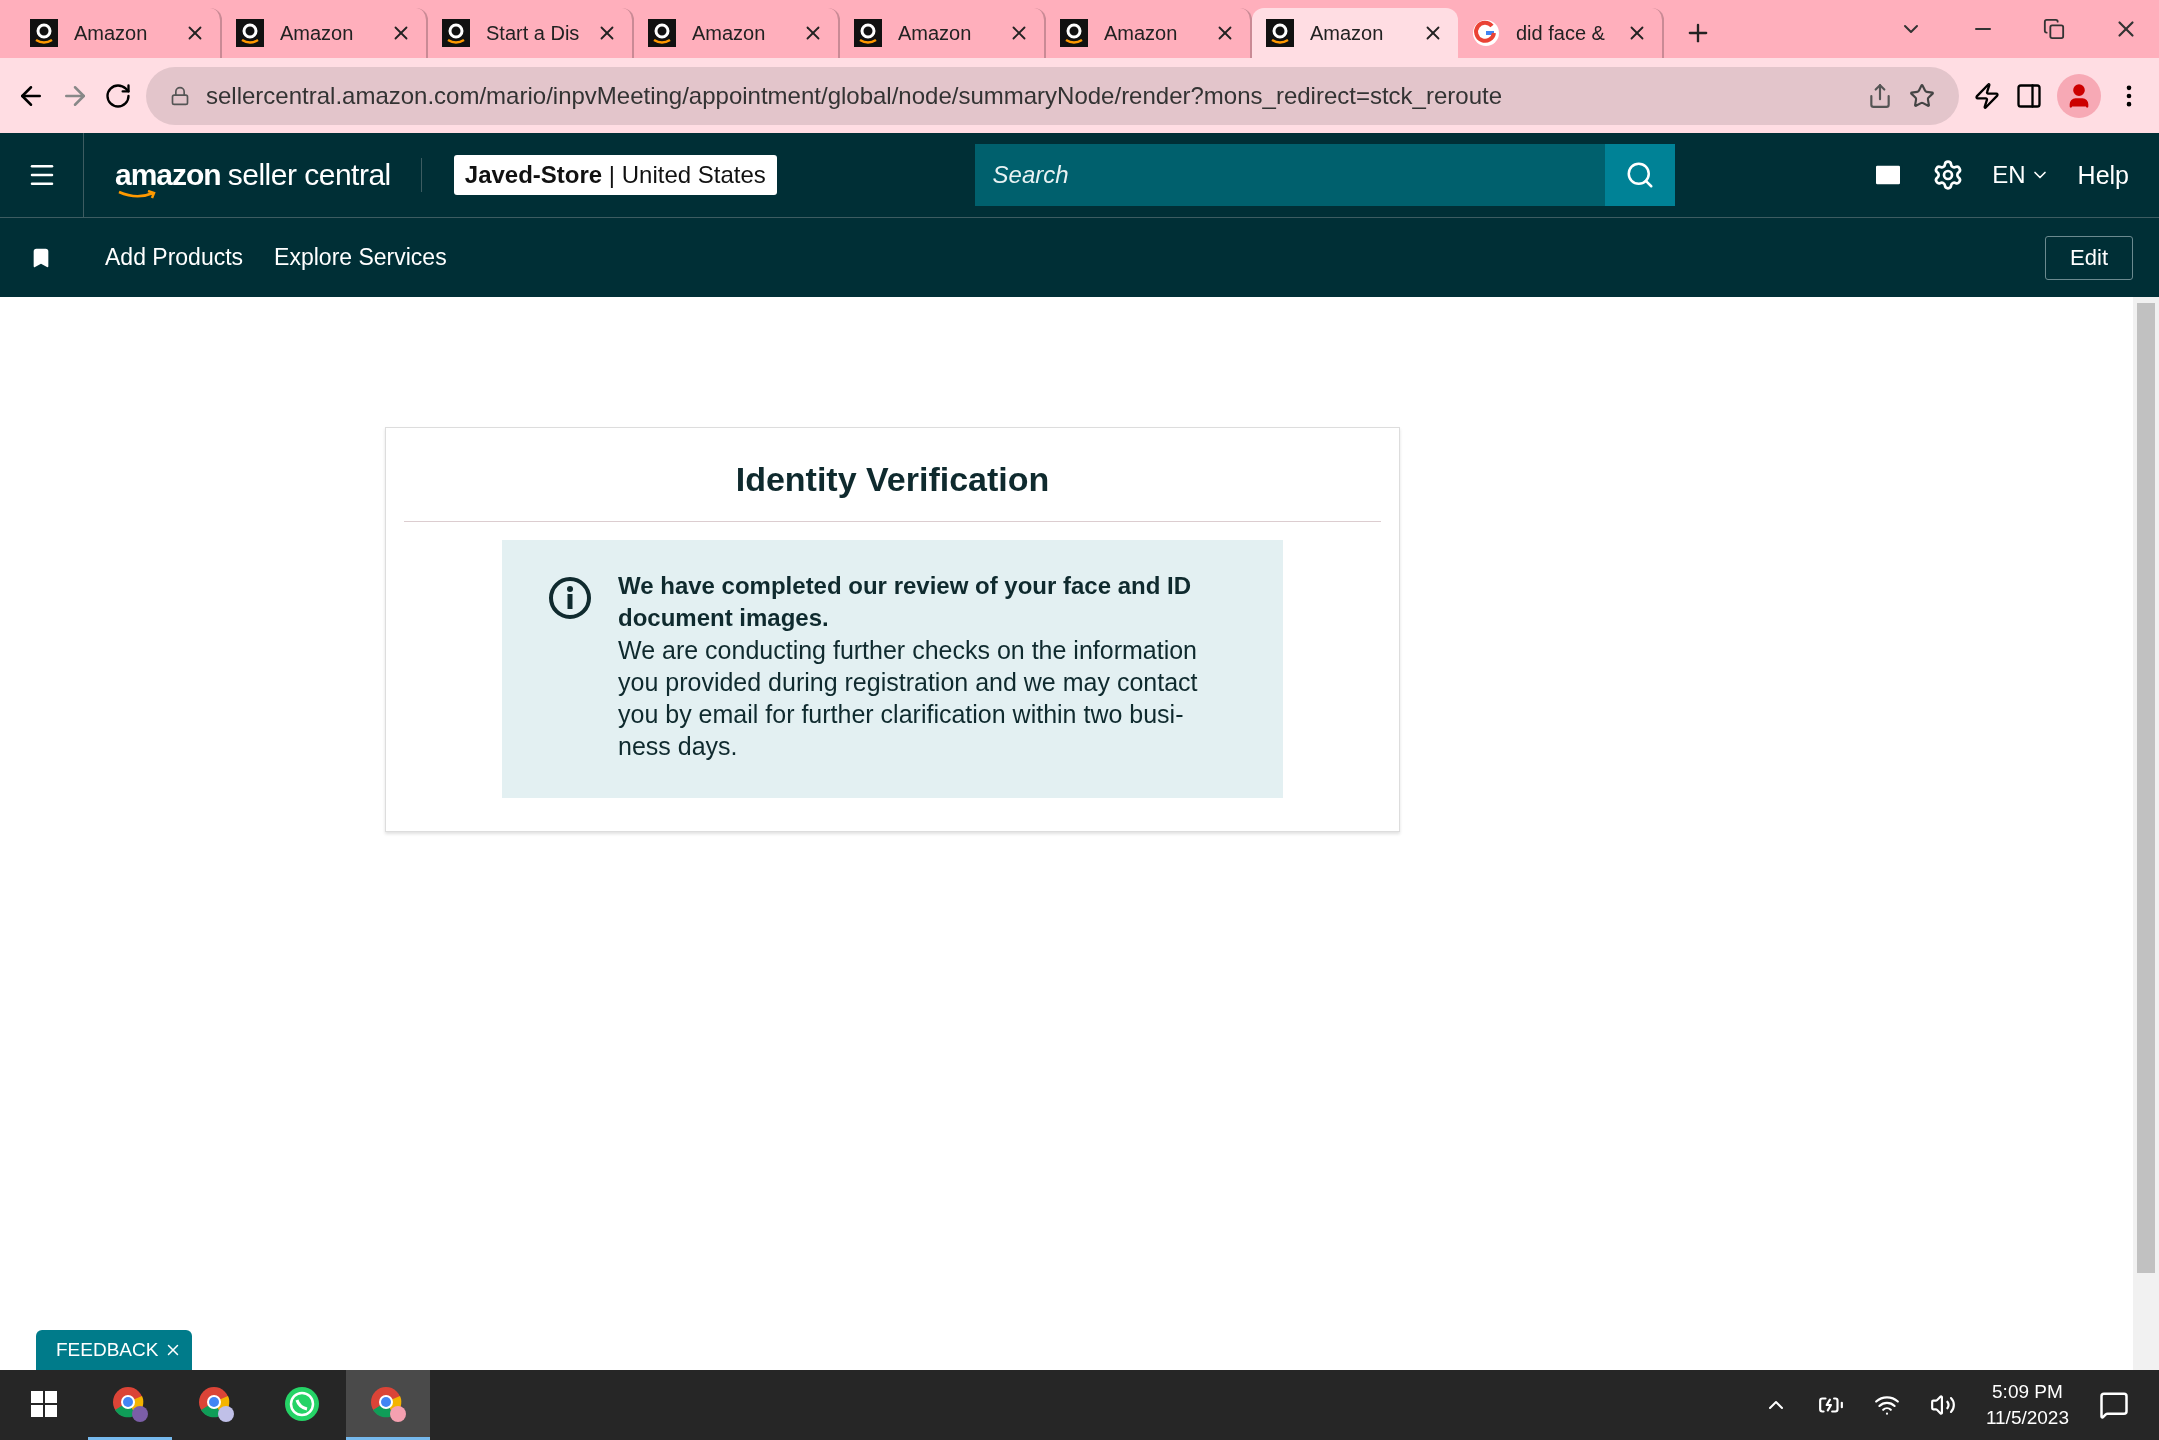 The height and width of the screenshot is (1440, 2159). What do you see at coordinates (168, 175) in the screenshot?
I see `logo-text: amazon` at bounding box center [168, 175].